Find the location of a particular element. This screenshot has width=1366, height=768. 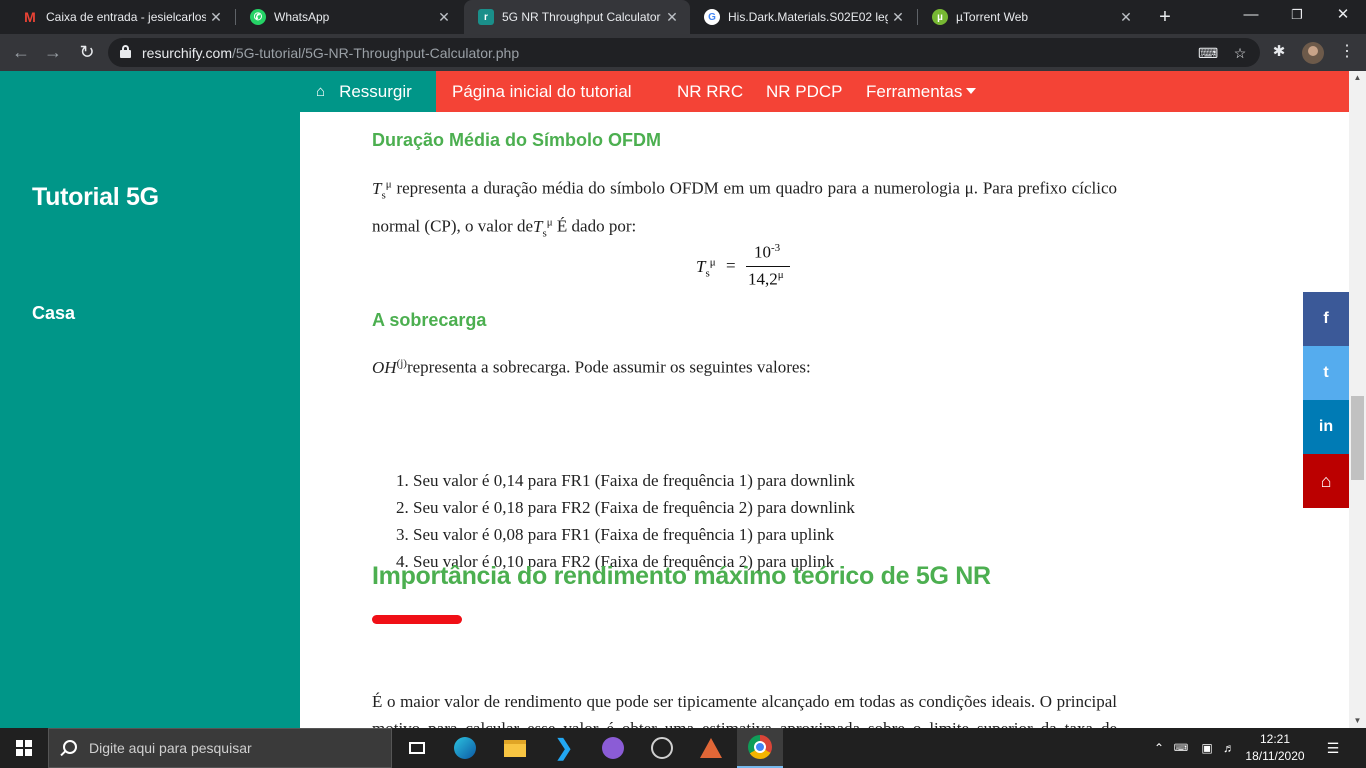

translate-icon: ⌨ is located at coordinates (1208, 53).